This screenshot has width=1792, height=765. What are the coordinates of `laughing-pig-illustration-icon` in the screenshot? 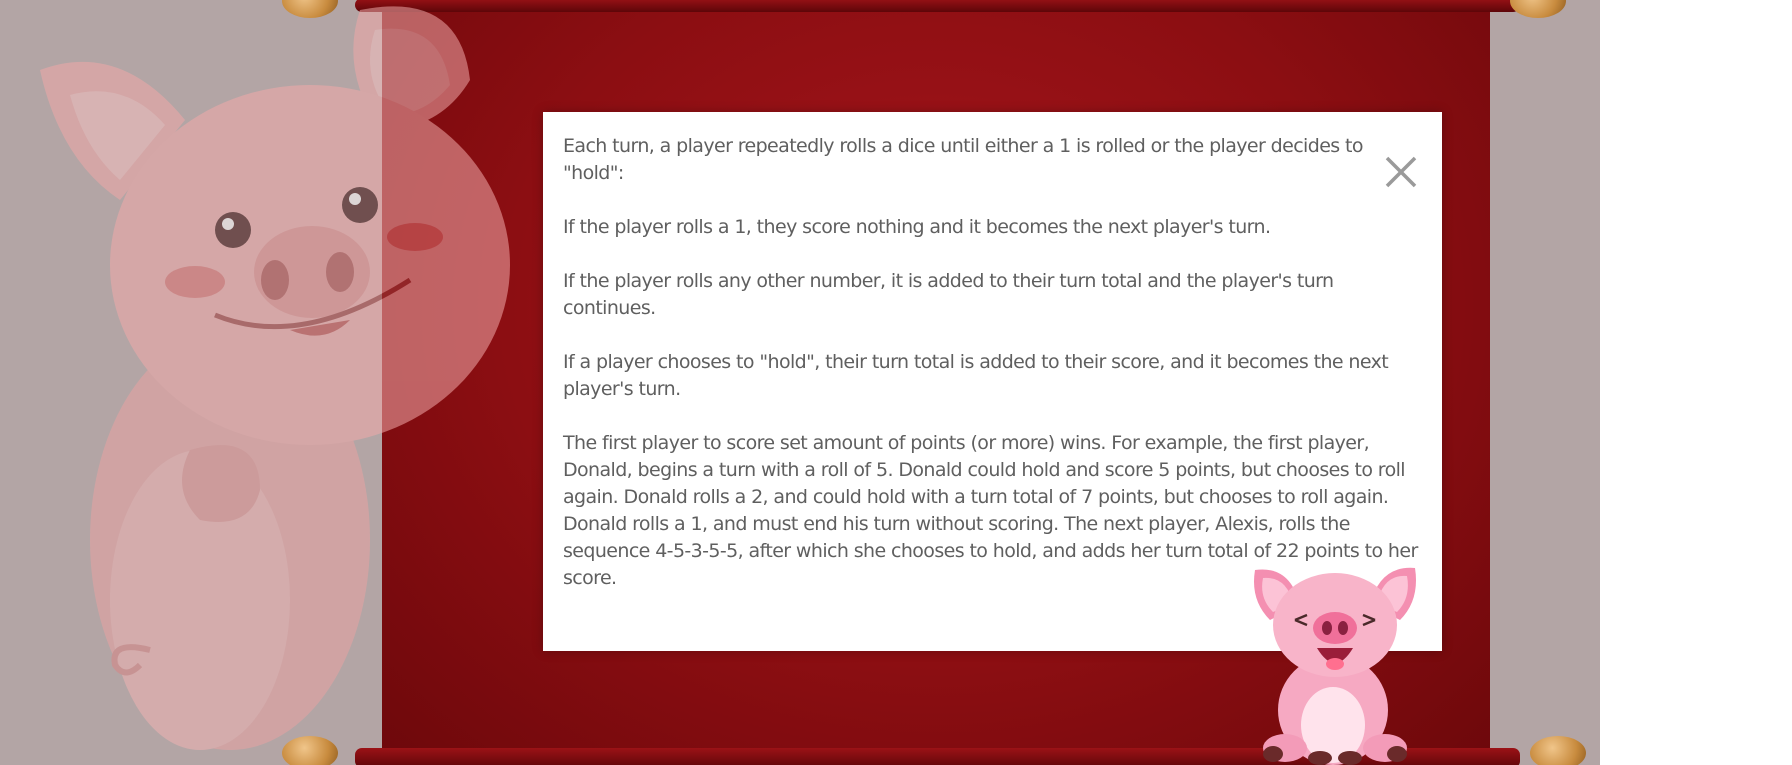 It's located at (1335, 666).